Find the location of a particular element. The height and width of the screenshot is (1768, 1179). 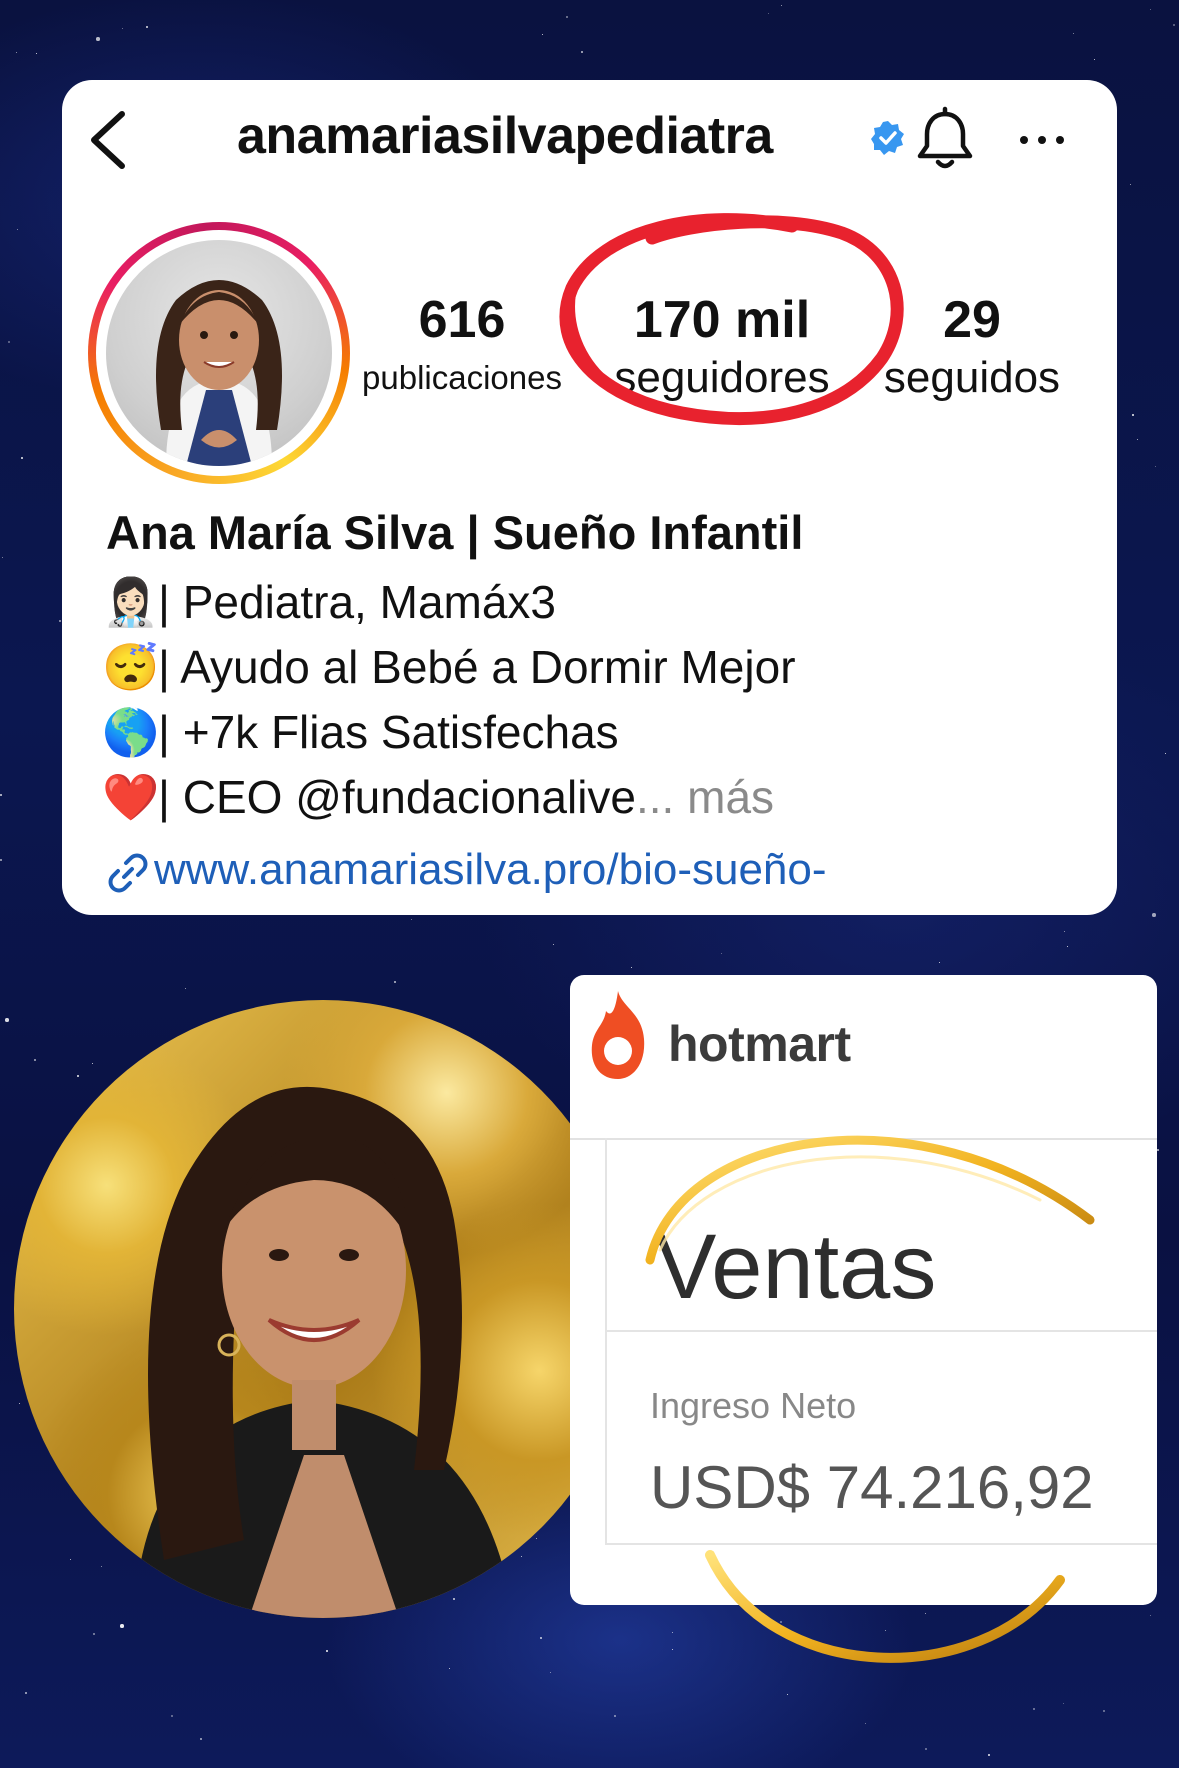

more-link: ... más is located at coordinates (705, 797).